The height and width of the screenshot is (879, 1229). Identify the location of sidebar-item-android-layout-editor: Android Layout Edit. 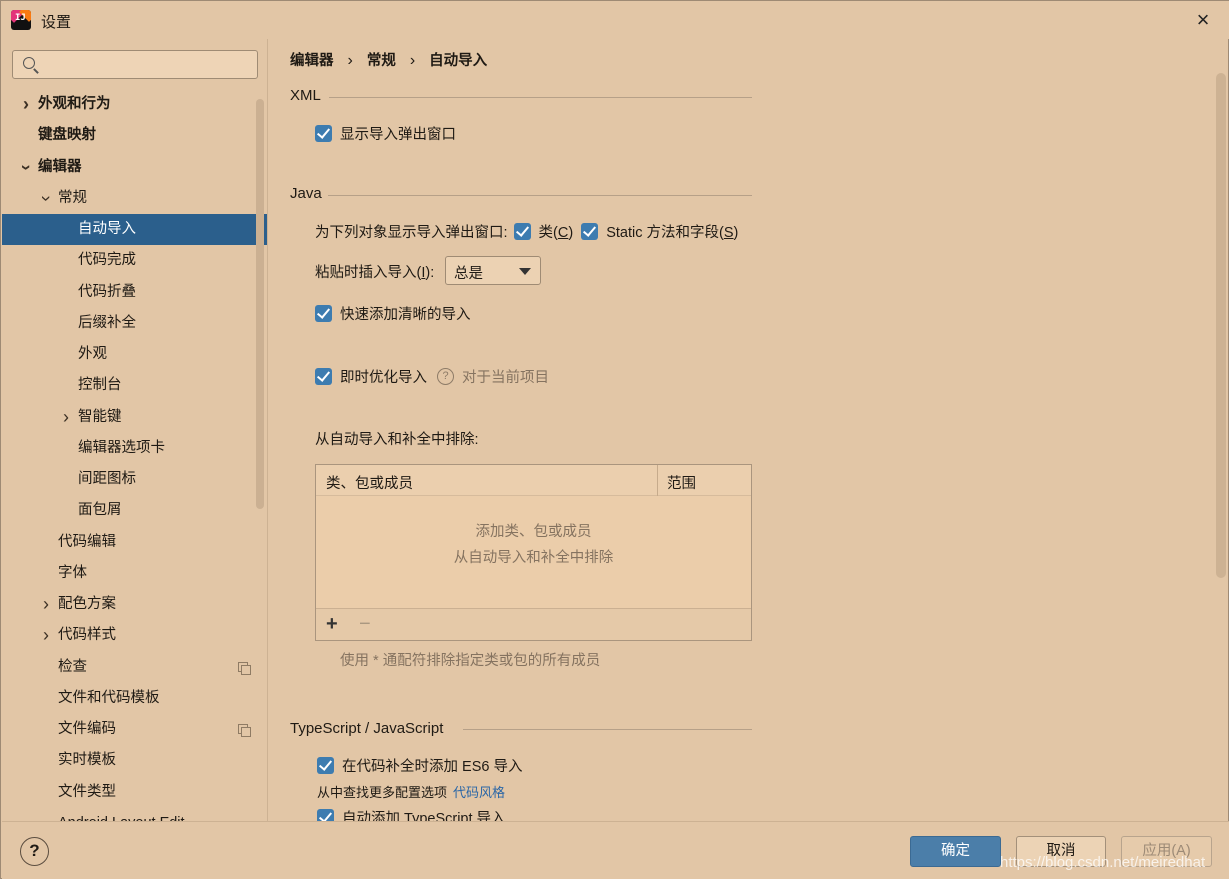
(134, 814).